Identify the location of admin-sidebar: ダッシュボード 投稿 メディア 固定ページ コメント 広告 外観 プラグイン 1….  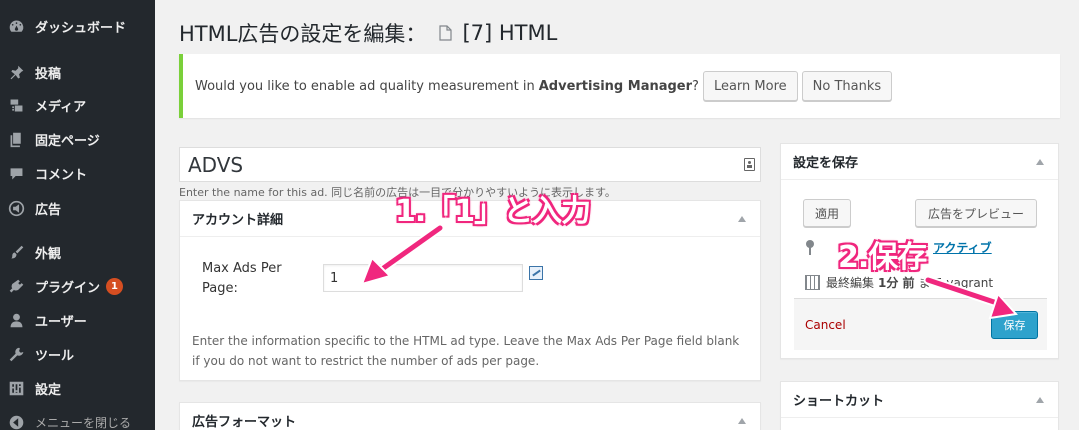
(77, 215).